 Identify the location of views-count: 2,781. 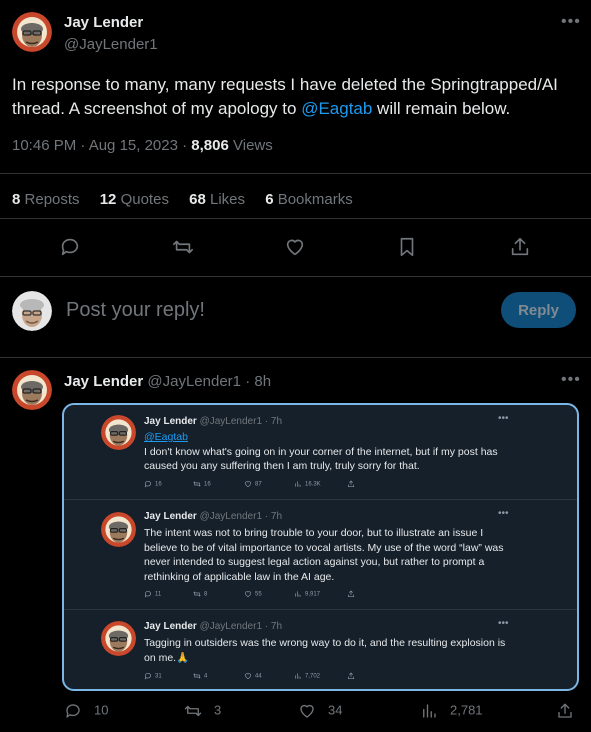
(466, 710).